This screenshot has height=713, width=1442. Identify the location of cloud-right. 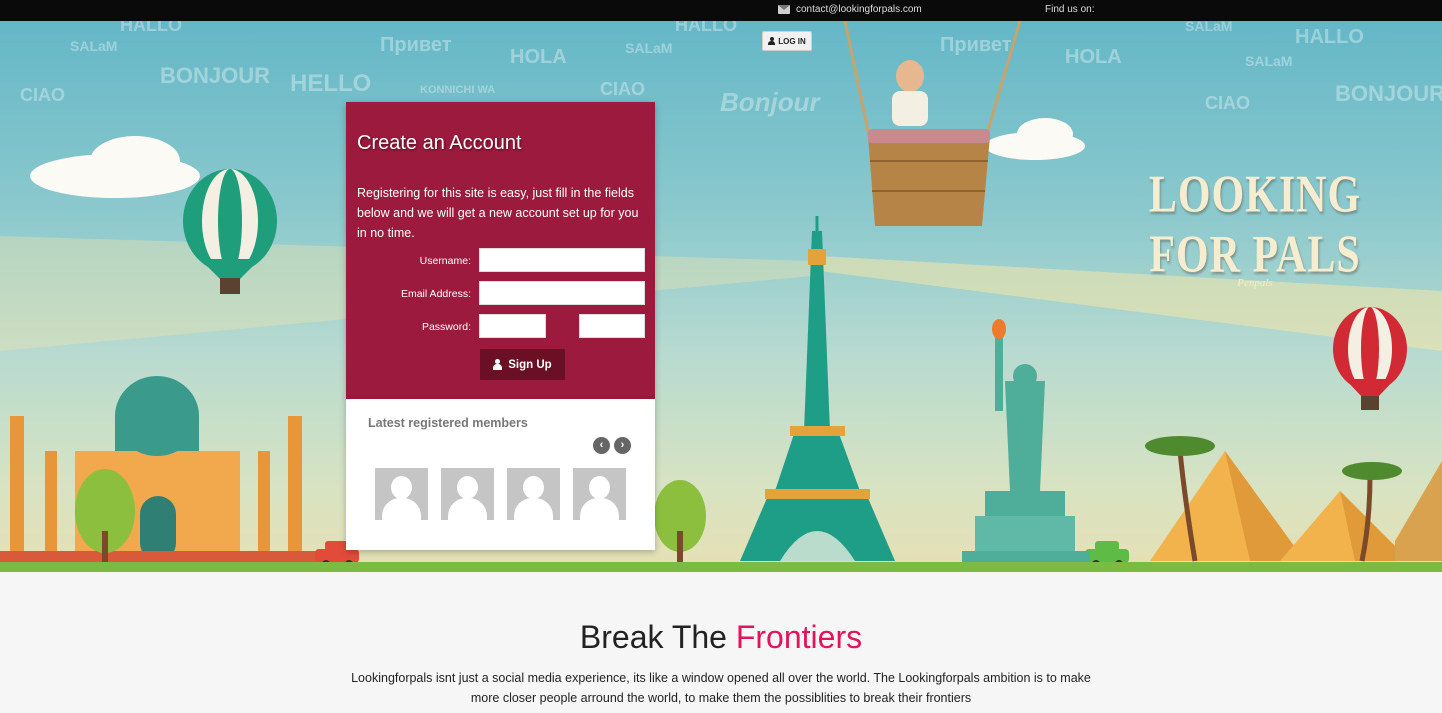
(1035, 139).